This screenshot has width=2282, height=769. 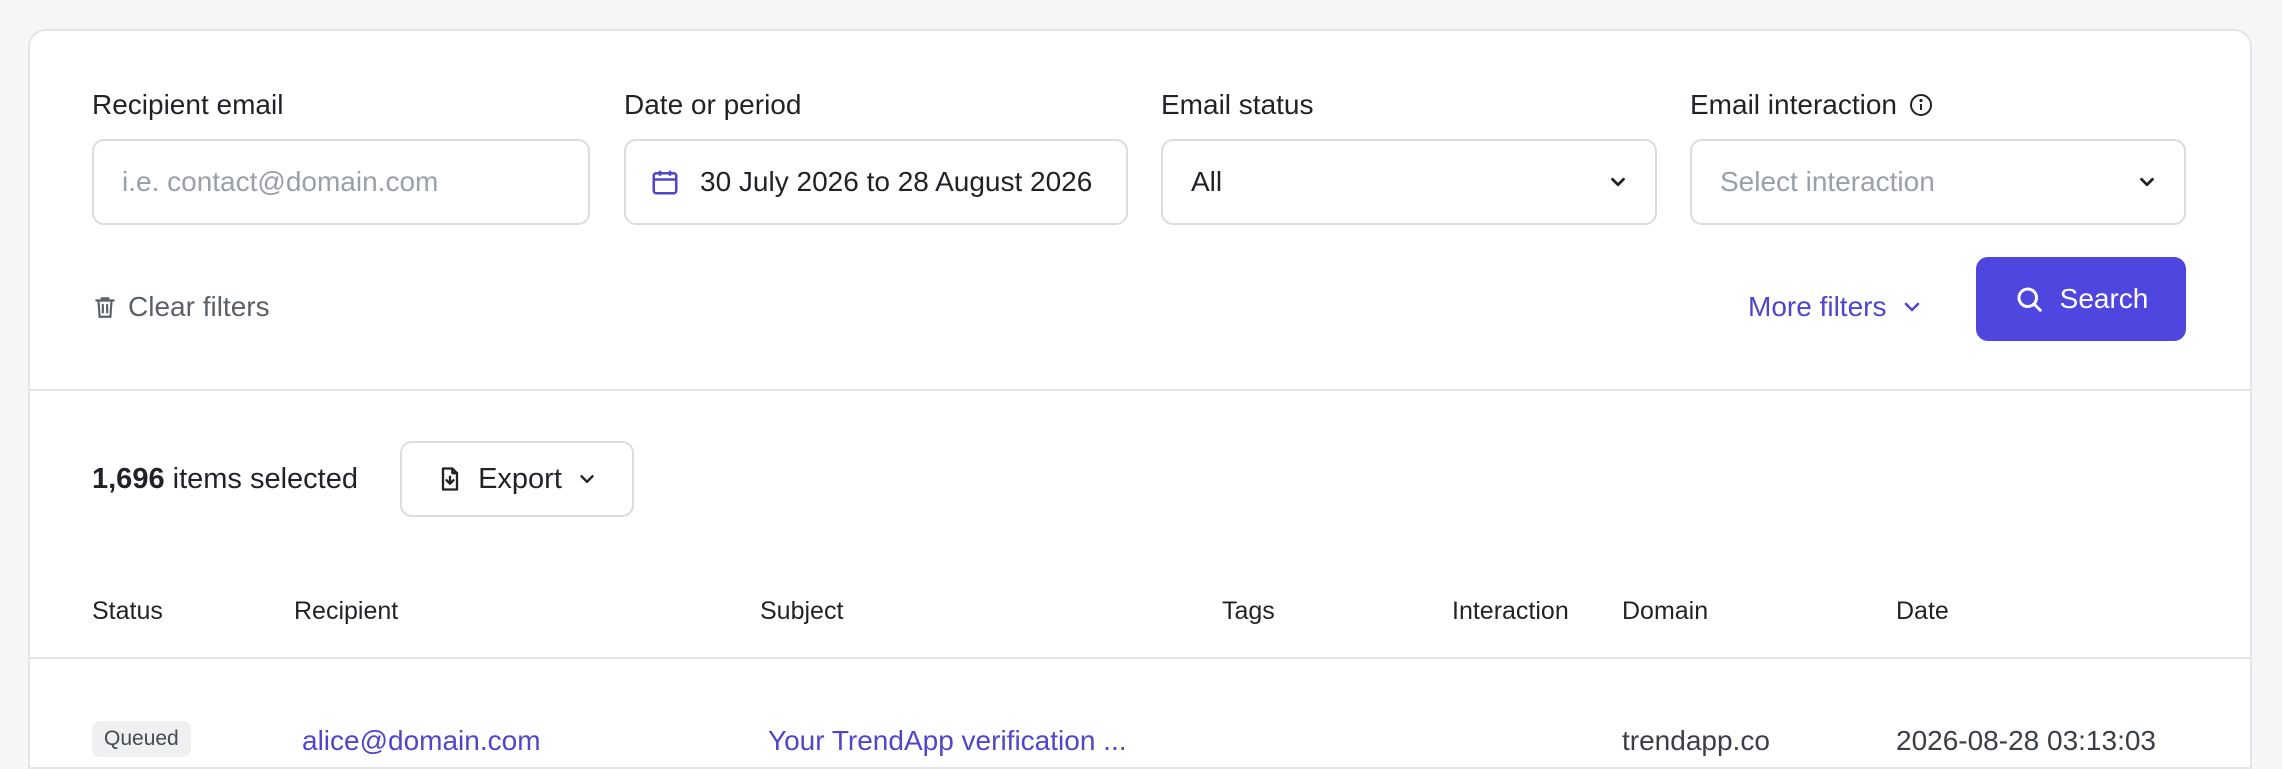 What do you see at coordinates (127, 611) in the screenshot?
I see `column-header-status: Status` at bounding box center [127, 611].